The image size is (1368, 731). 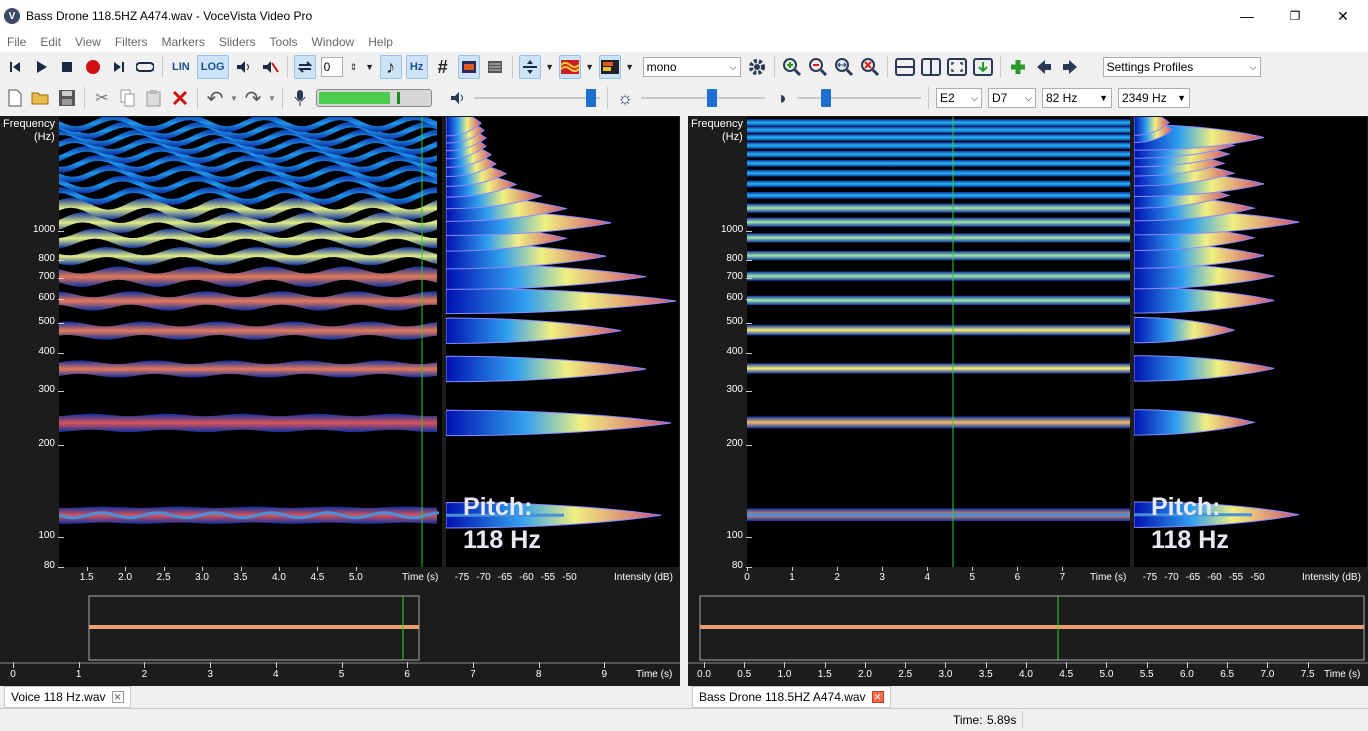 What do you see at coordinates (370, 67) in the screenshot?
I see `loop-dropdown-chevron-down-icon: ▼` at bounding box center [370, 67].